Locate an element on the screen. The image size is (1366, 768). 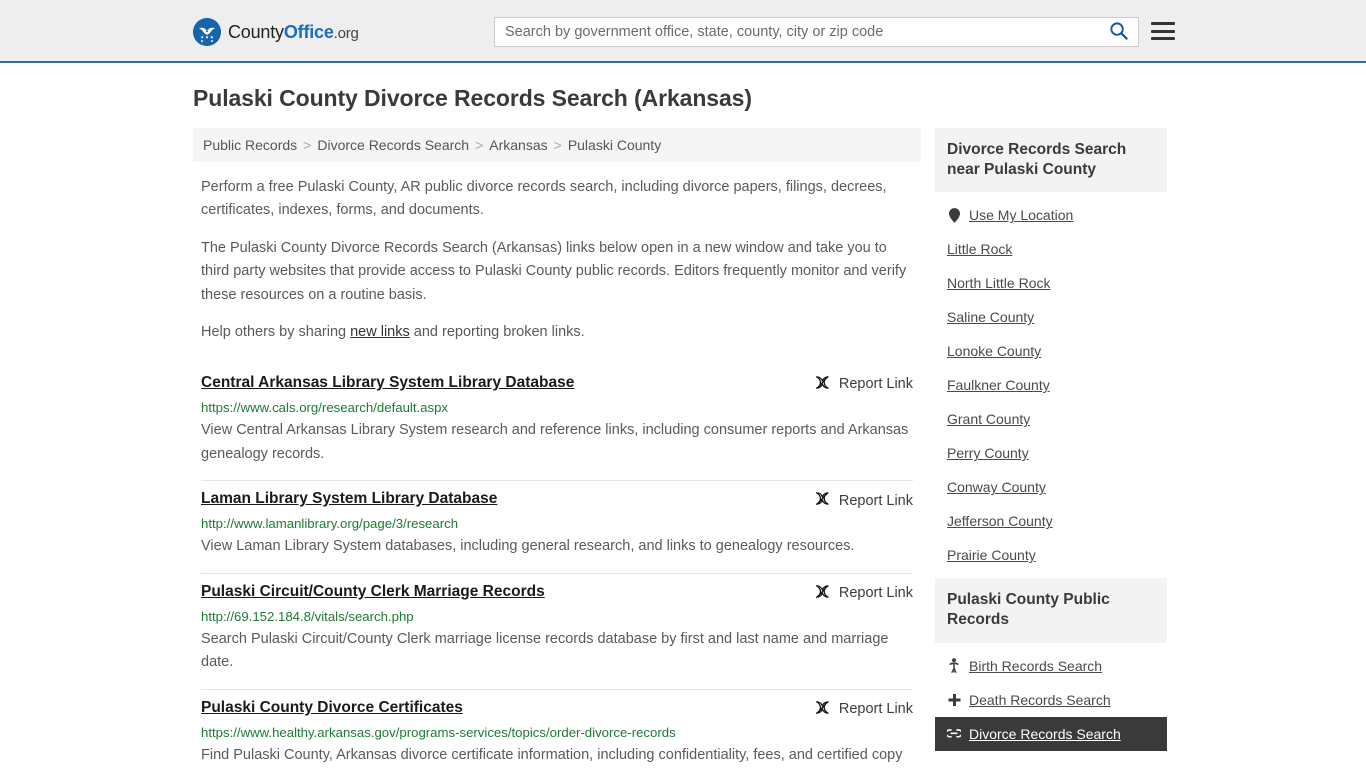
sidebar-public-records-heading: Pulaski County Public Records is located at coordinates (1051, 610).